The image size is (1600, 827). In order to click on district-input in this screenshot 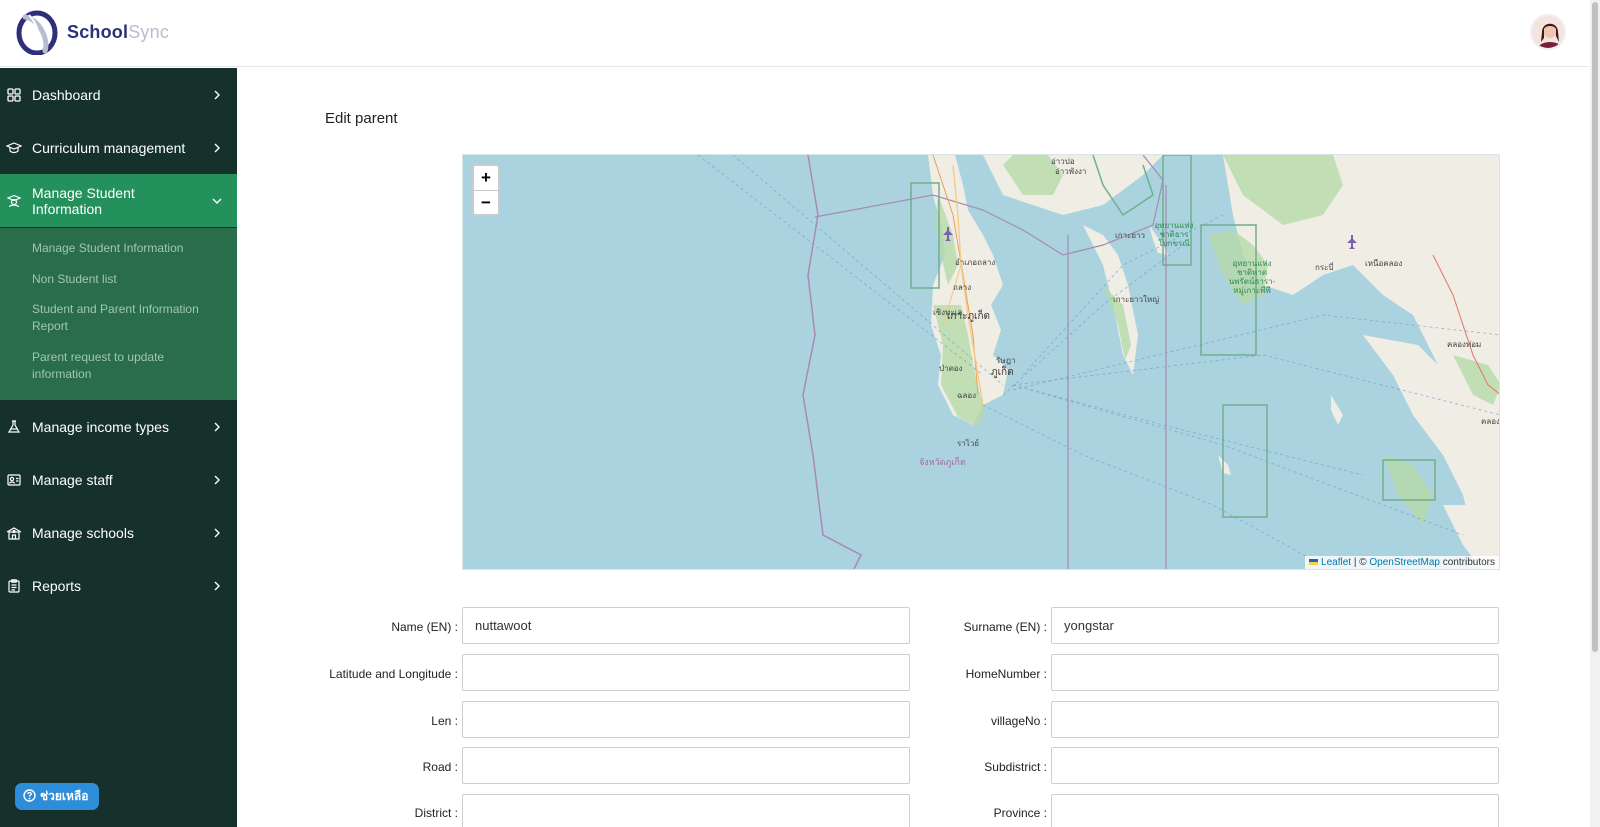, I will do `click(686, 810)`.